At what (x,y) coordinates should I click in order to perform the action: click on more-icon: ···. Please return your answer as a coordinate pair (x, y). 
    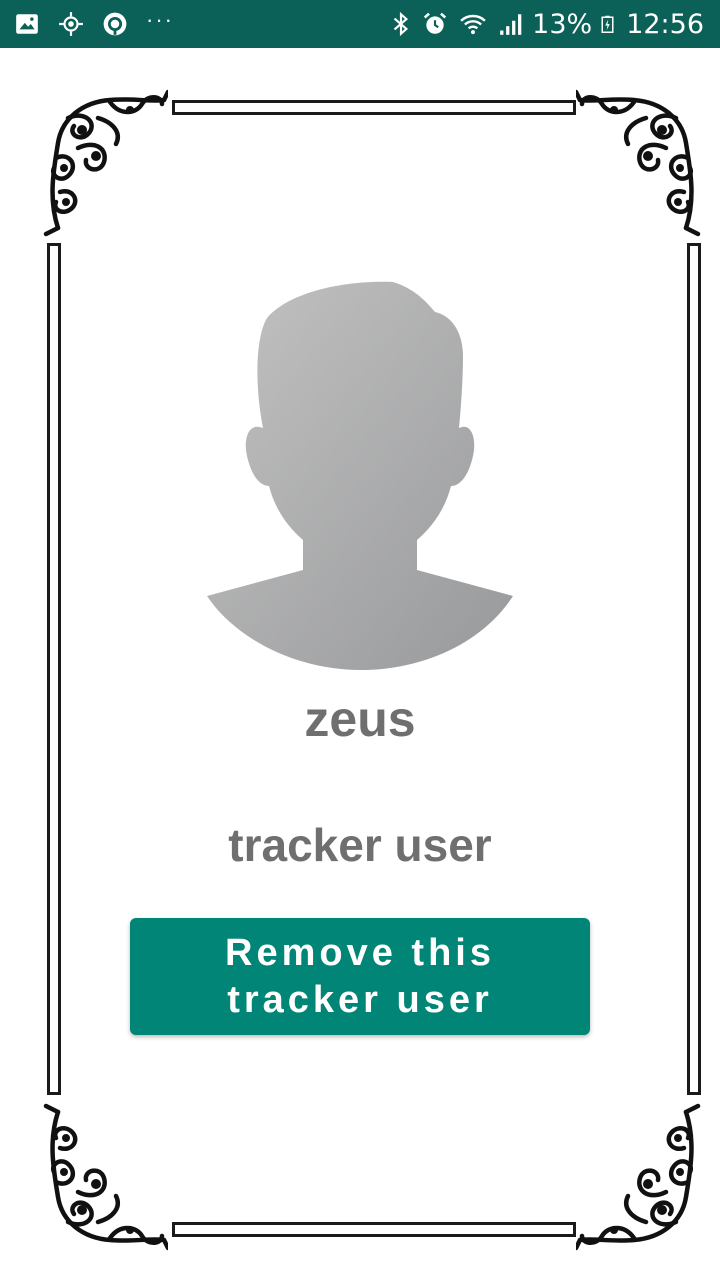
    Looking at the image, I should click on (160, 19).